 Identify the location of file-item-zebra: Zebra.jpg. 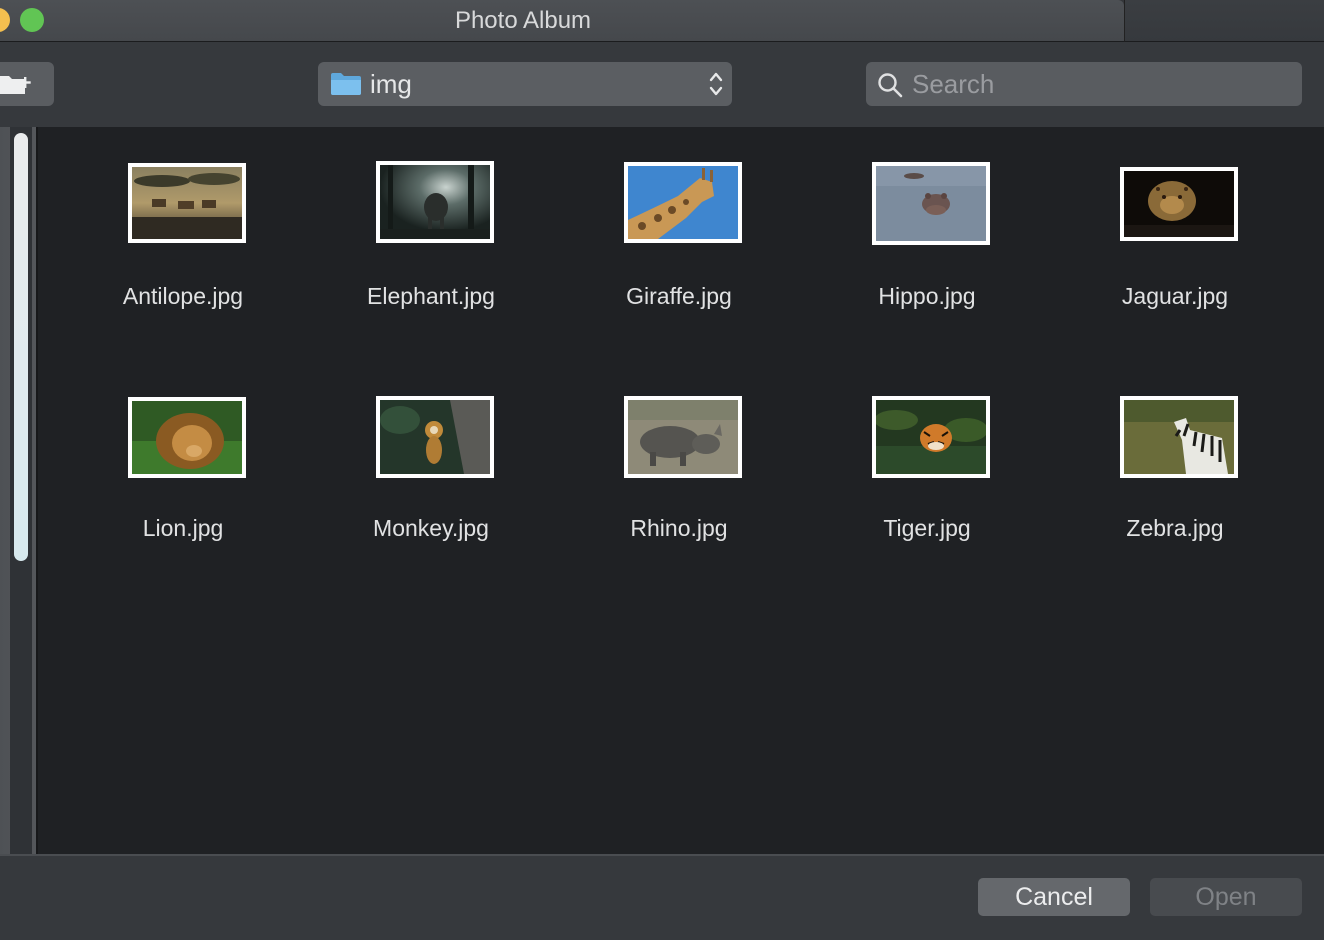
(1175, 459).